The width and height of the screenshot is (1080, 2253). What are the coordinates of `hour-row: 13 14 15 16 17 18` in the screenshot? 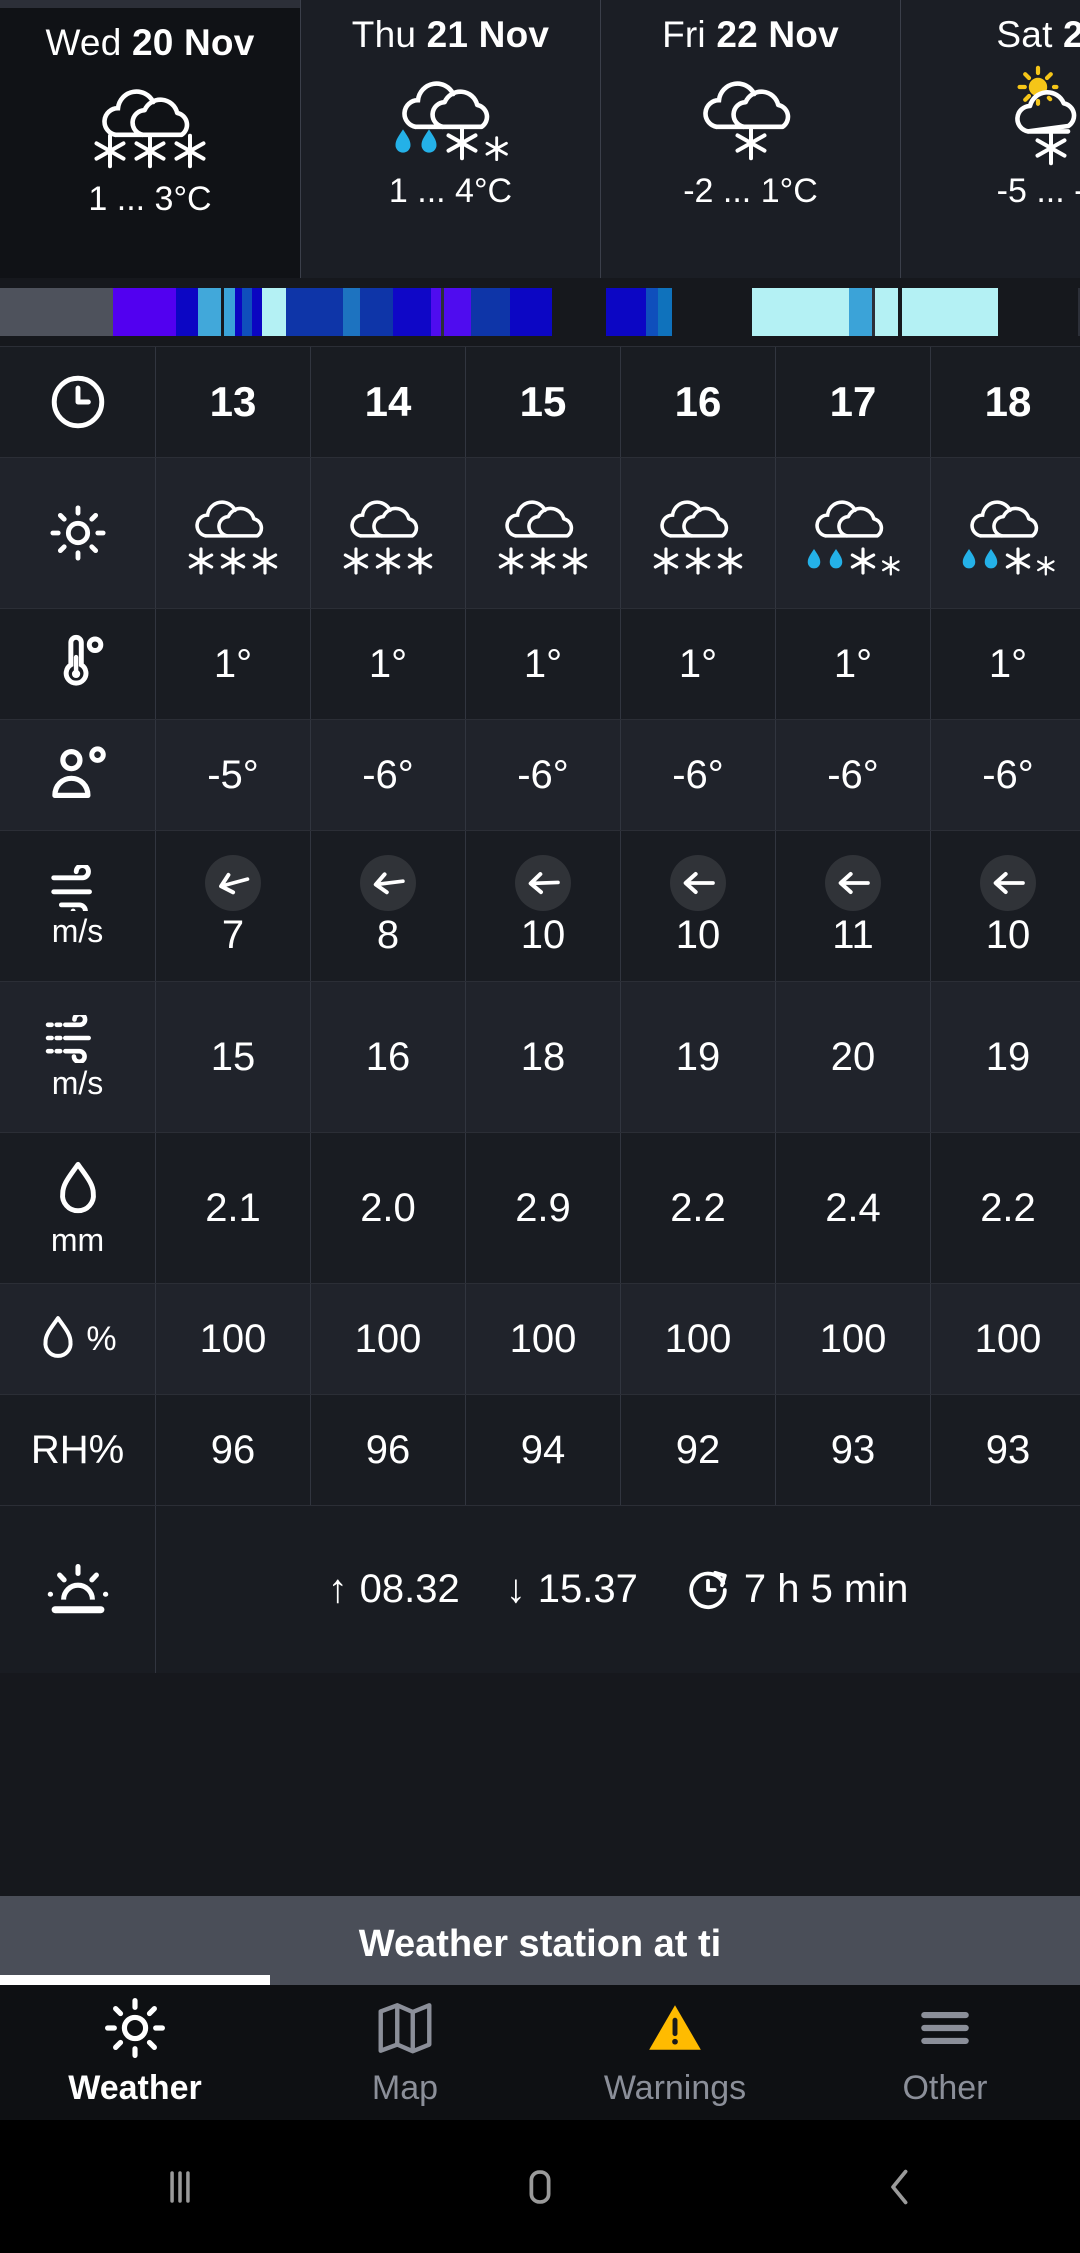 It's located at (540, 401).